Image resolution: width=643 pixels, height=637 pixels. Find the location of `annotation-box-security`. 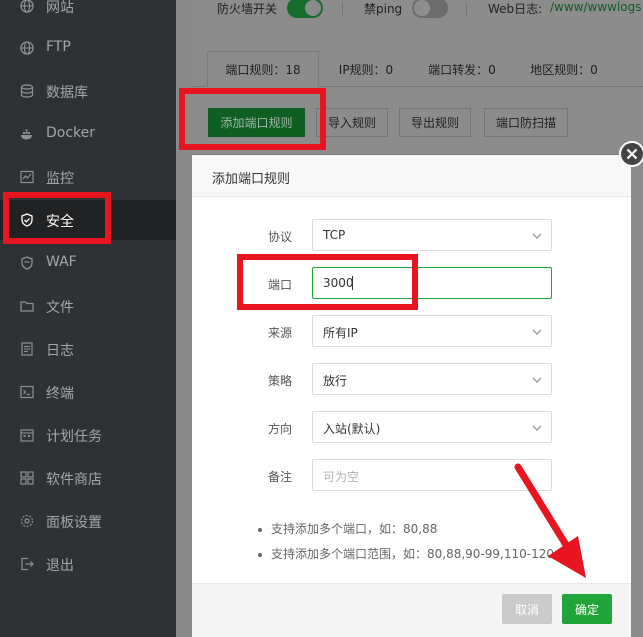

annotation-box-security is located at coordinates (57, 218).